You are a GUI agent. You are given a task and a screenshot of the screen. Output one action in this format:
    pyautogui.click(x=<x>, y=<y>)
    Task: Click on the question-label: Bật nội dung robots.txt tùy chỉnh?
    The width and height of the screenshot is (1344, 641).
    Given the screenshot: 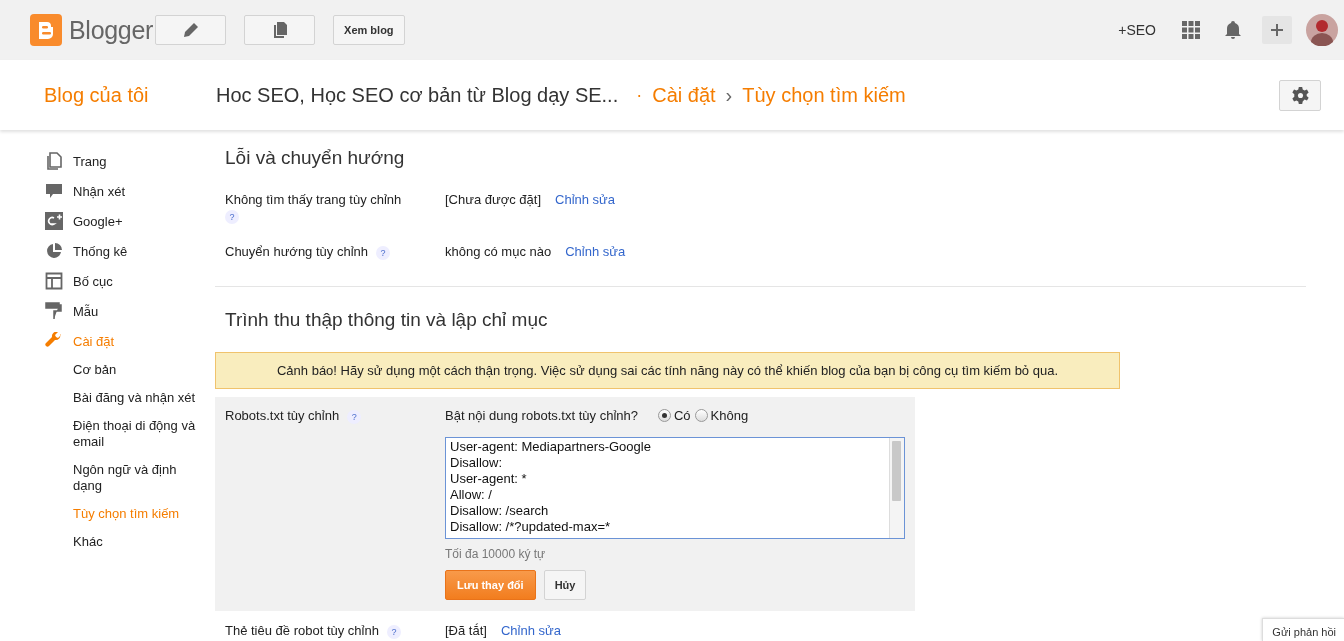 What is the action you would take?
    pyautogui.click(x=541, y=415)
    